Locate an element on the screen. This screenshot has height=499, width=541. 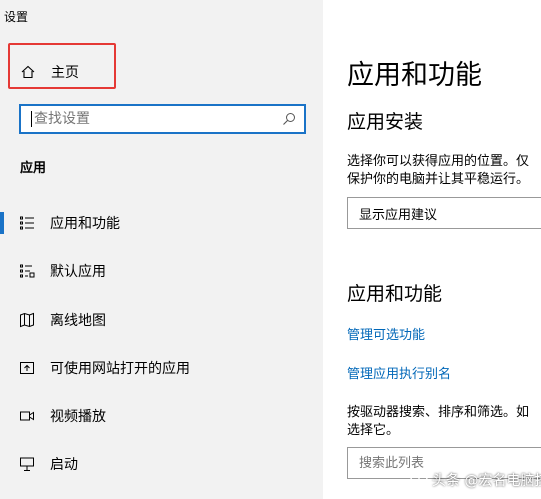
sidebar-item-open-with-websites: 可使用网站打开的应用 is located at coordinates (161, 368).